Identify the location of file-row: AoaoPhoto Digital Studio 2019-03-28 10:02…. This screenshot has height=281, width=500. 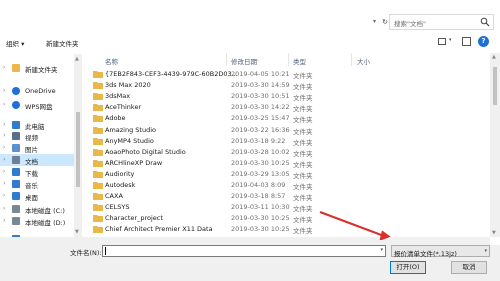
(287, 152).